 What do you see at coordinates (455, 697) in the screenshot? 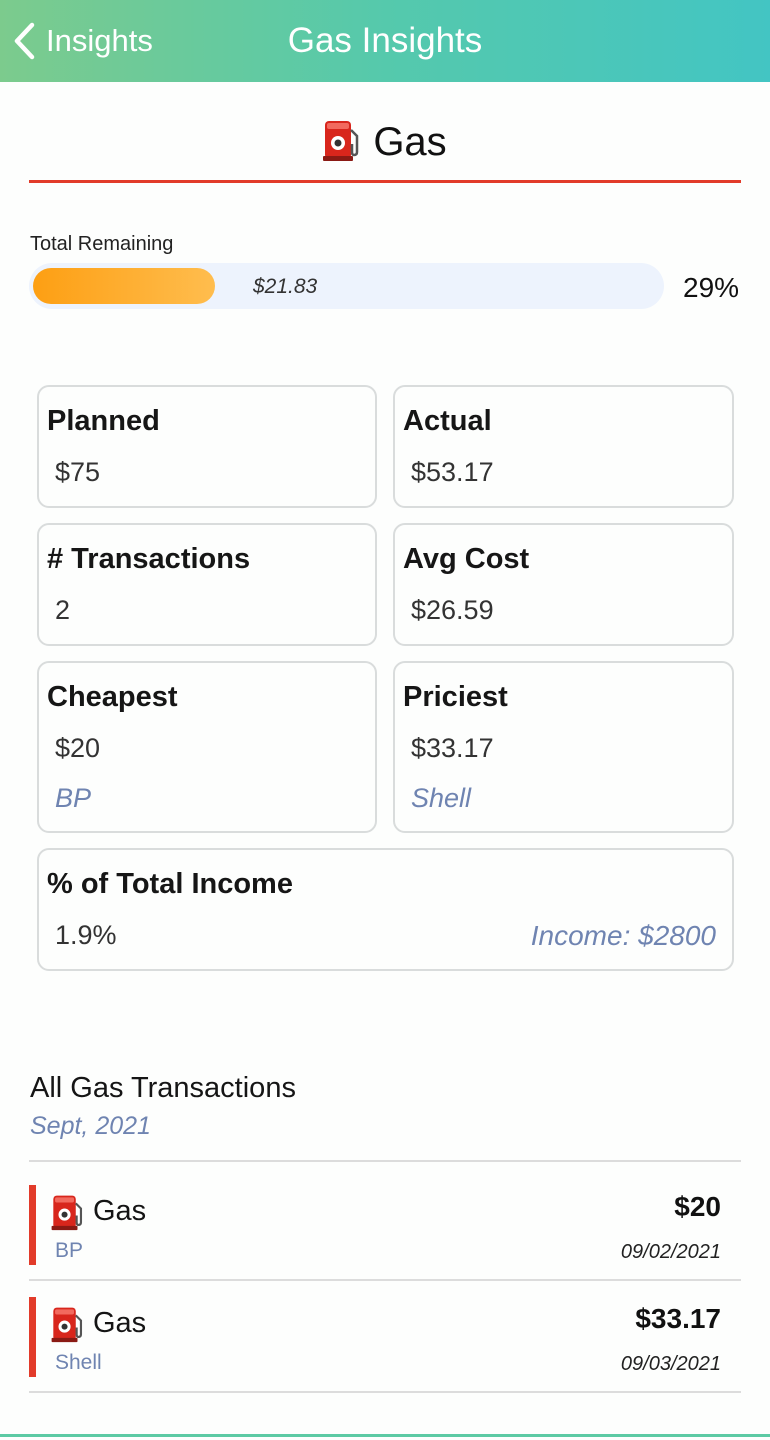
I see `priciest-title: Priciest` at bounding box center [455, 697].